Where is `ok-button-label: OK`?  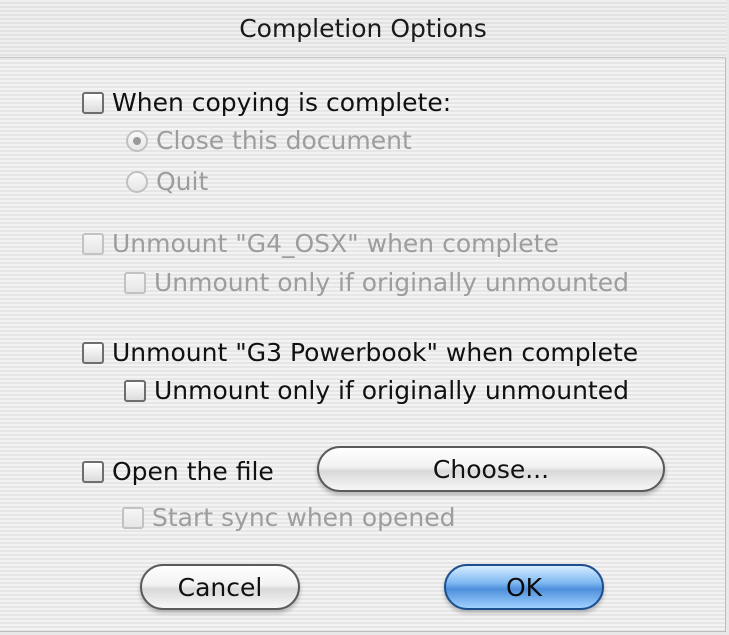 ok-button-label: OK is located at coordinates (524, 587).